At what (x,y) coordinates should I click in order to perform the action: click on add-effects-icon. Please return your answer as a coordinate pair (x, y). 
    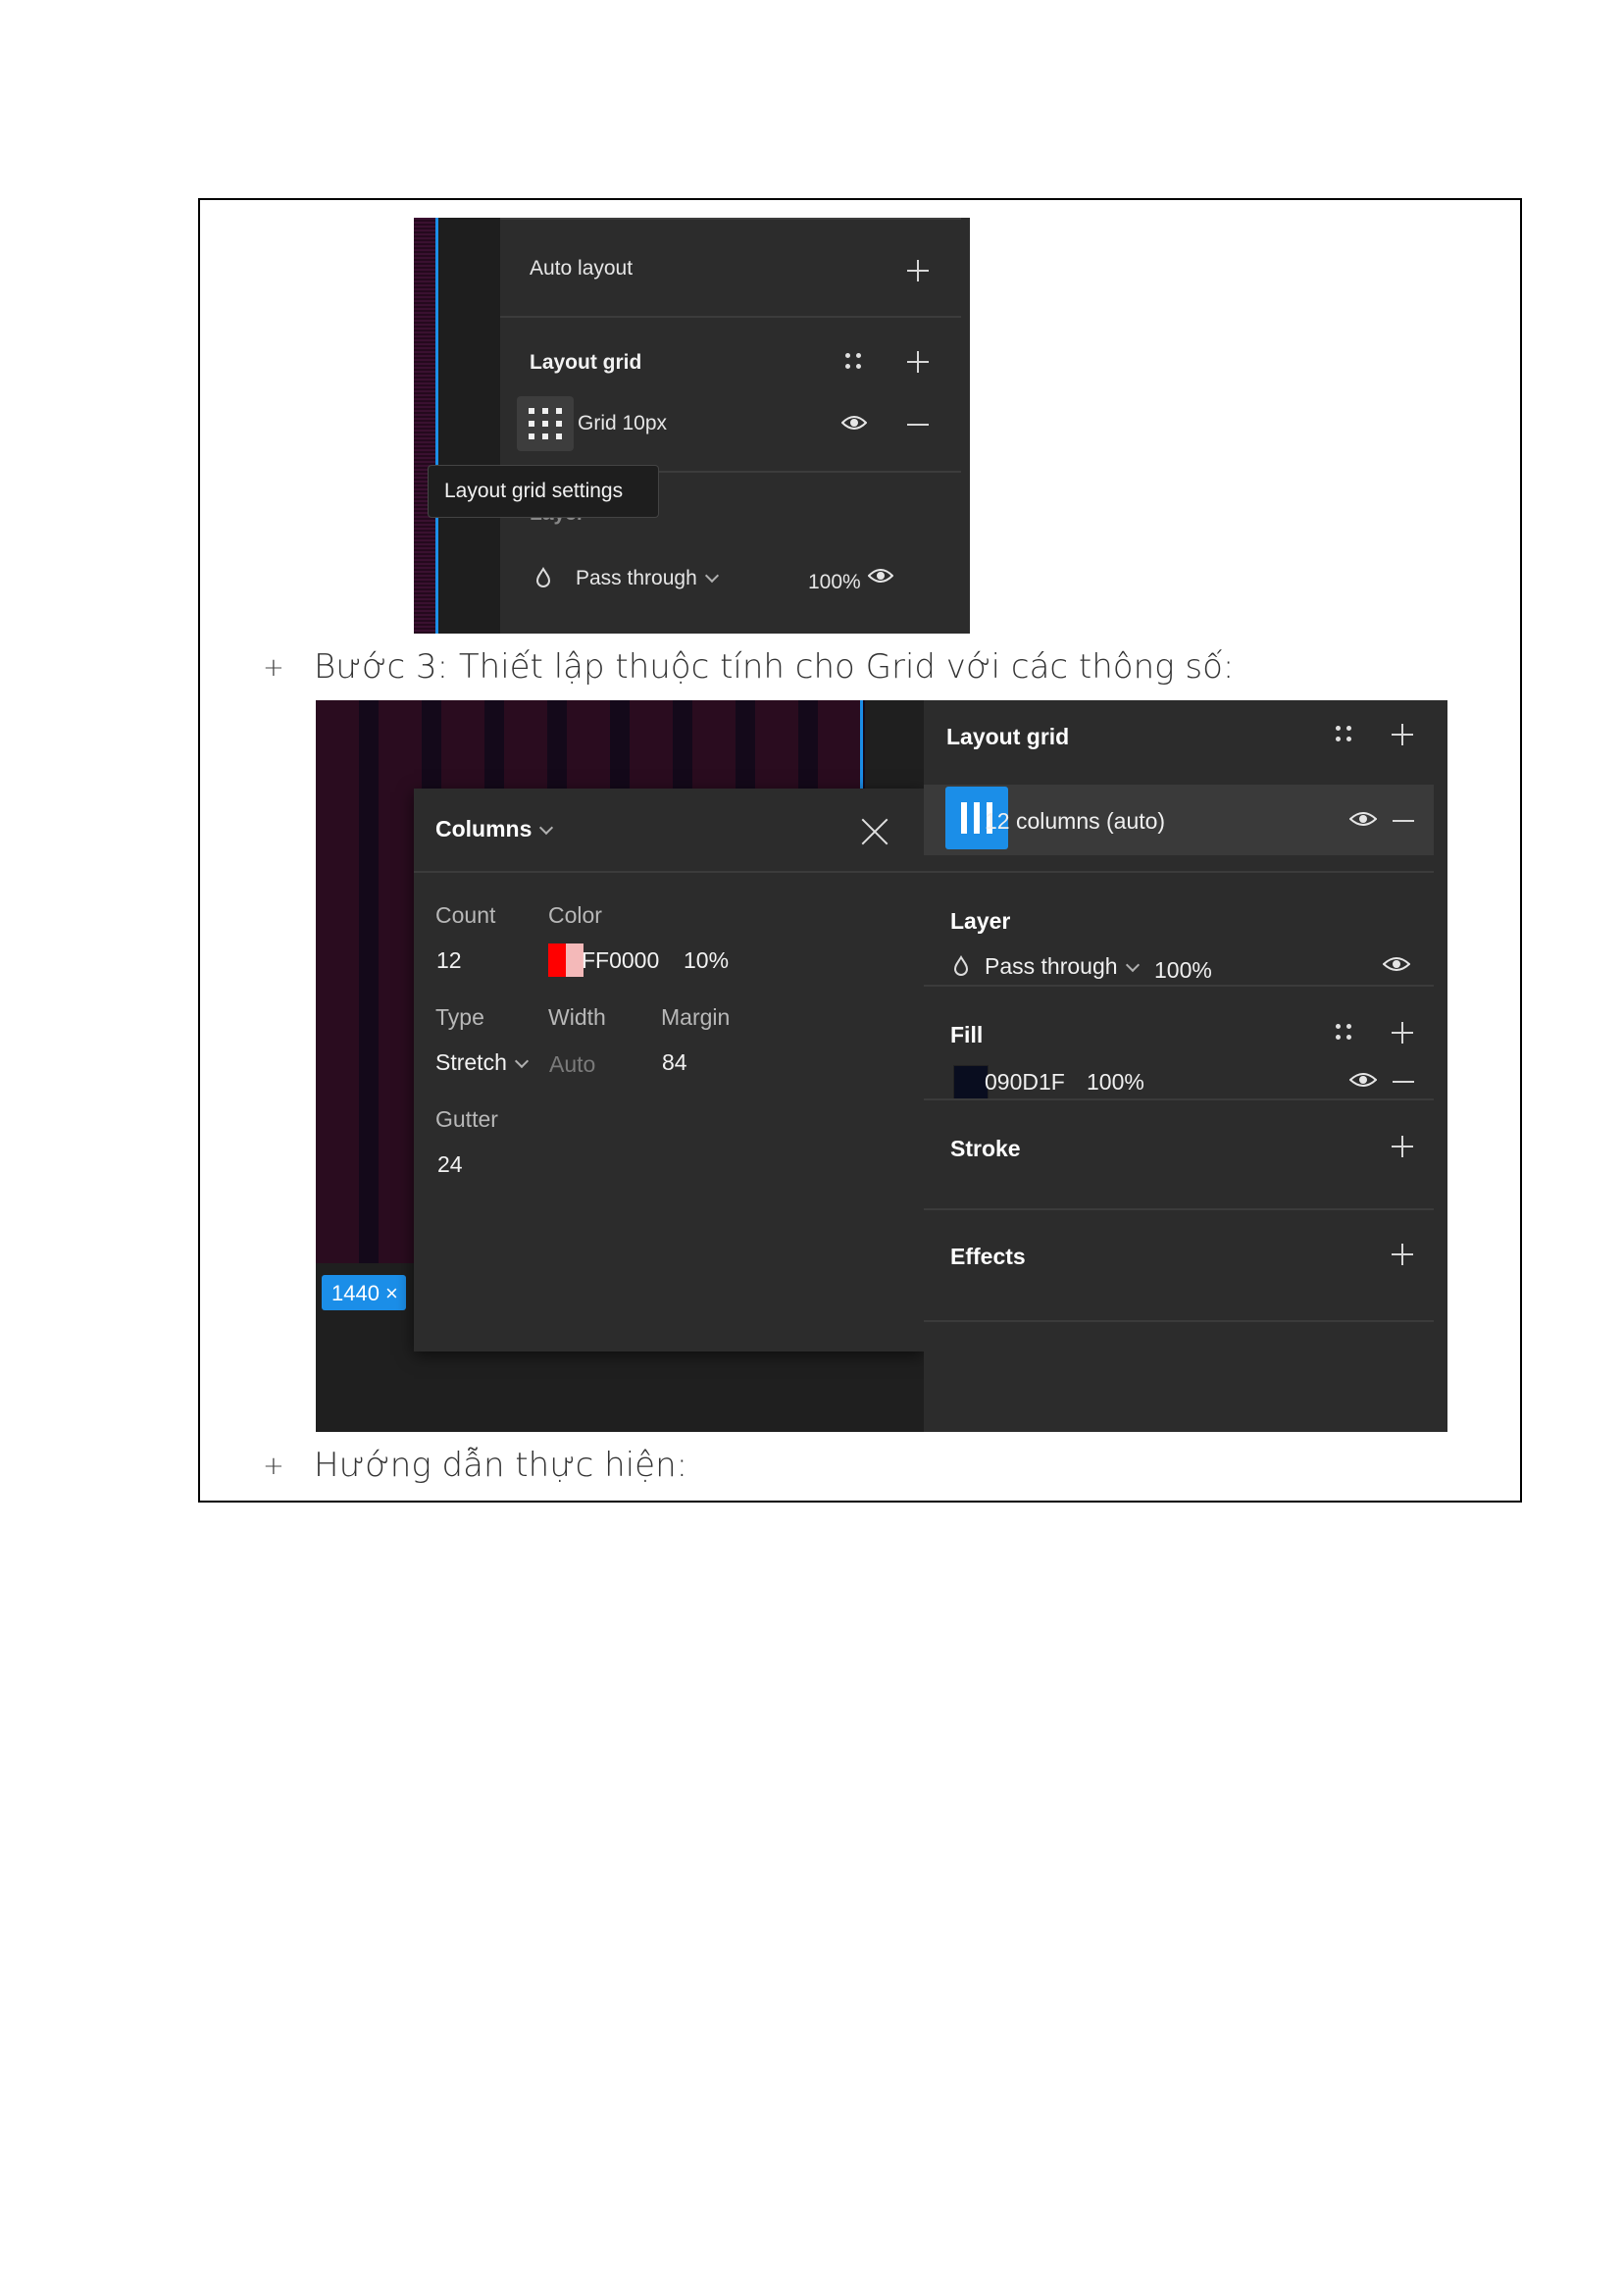
    Looking at the image, I should click on (1402, 1254).